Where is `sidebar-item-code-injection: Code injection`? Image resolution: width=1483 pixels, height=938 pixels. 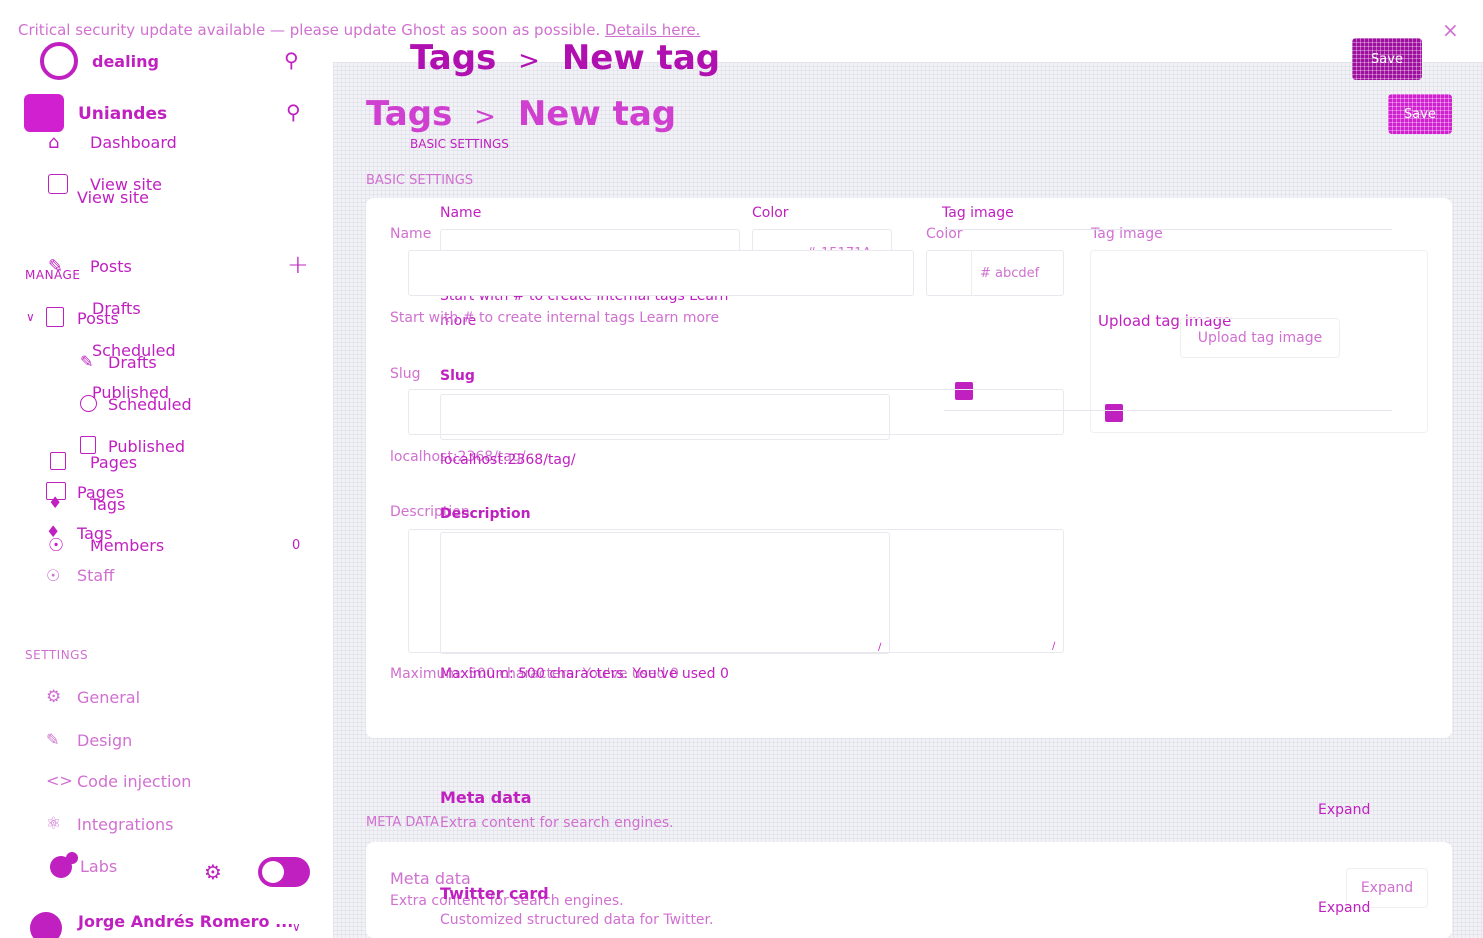 sidebar-item-code-injection: Code injection is located at coordinates (134, 781).